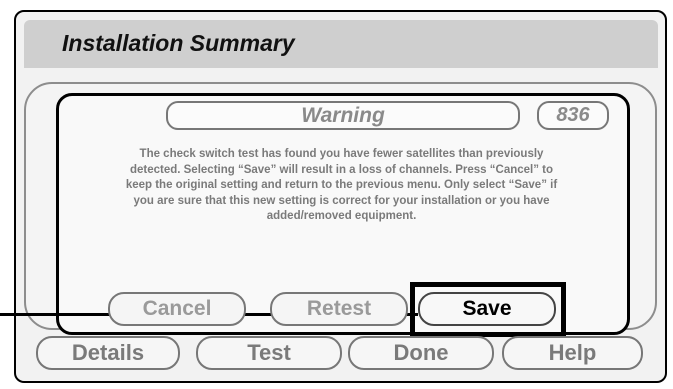  What do you see at coordinates (339, 309) in the screenshot?
I see `retest-button: Retest` at bounding box center [339, 309].